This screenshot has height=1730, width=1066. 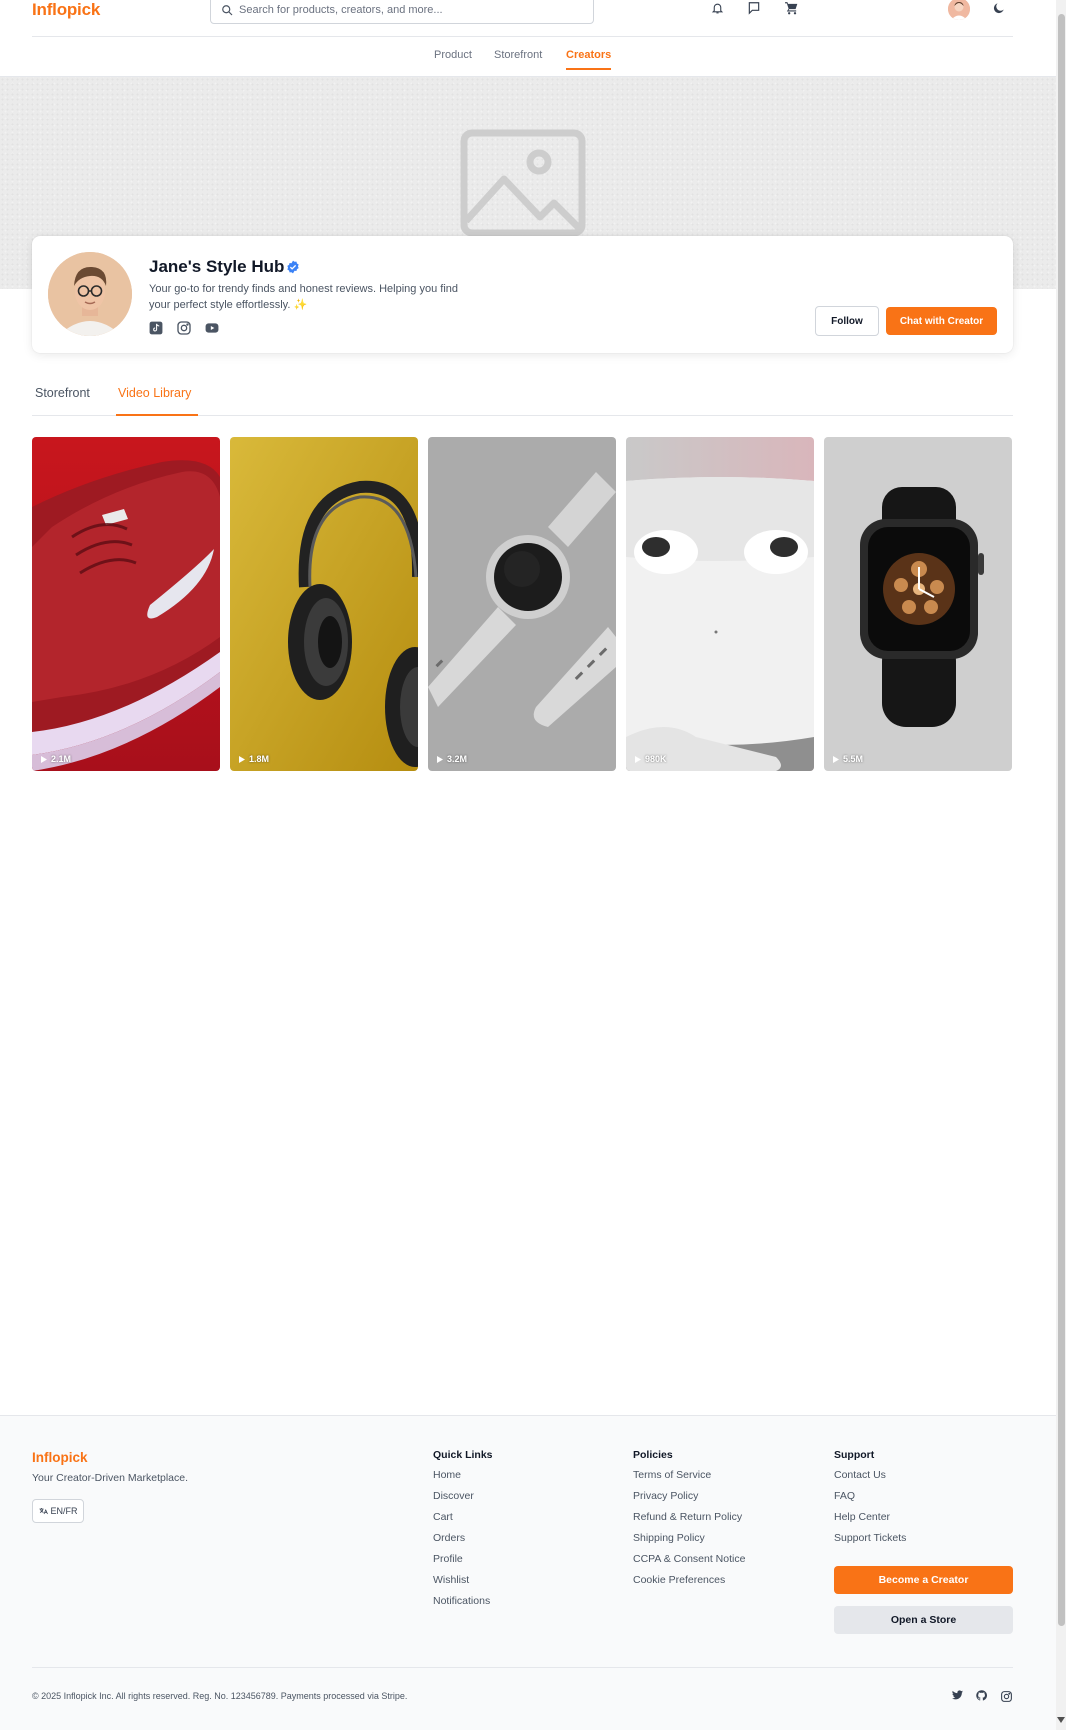 What do you see at coordinates (90, 294) in the screenshot?
I see `creator-avatar` at bounding box center [90, 294].